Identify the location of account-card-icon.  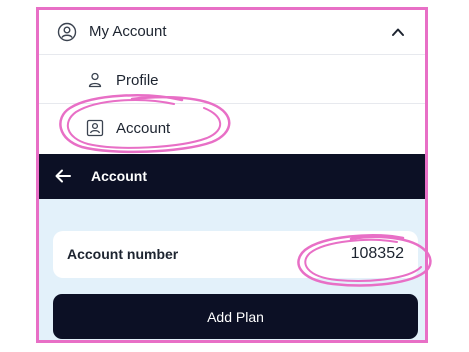
(95, 128).